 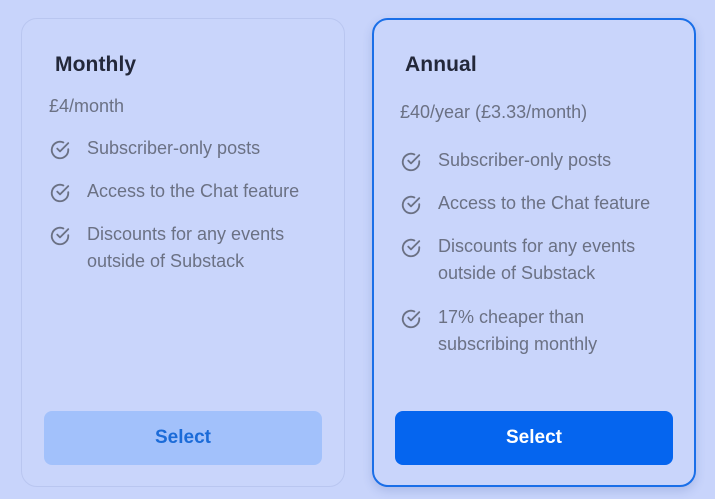 I want to click on select-monthly-button: Select, so click(x=183, y=438).